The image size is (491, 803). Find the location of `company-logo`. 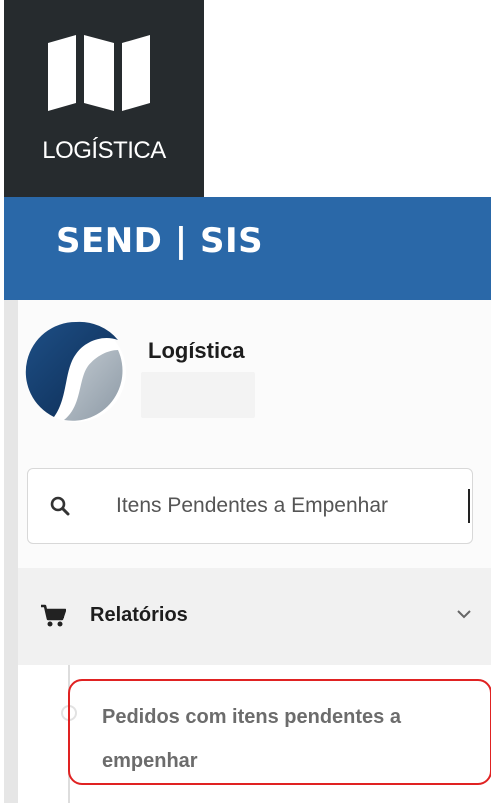

company-logo is located at coordinates (75, 371).